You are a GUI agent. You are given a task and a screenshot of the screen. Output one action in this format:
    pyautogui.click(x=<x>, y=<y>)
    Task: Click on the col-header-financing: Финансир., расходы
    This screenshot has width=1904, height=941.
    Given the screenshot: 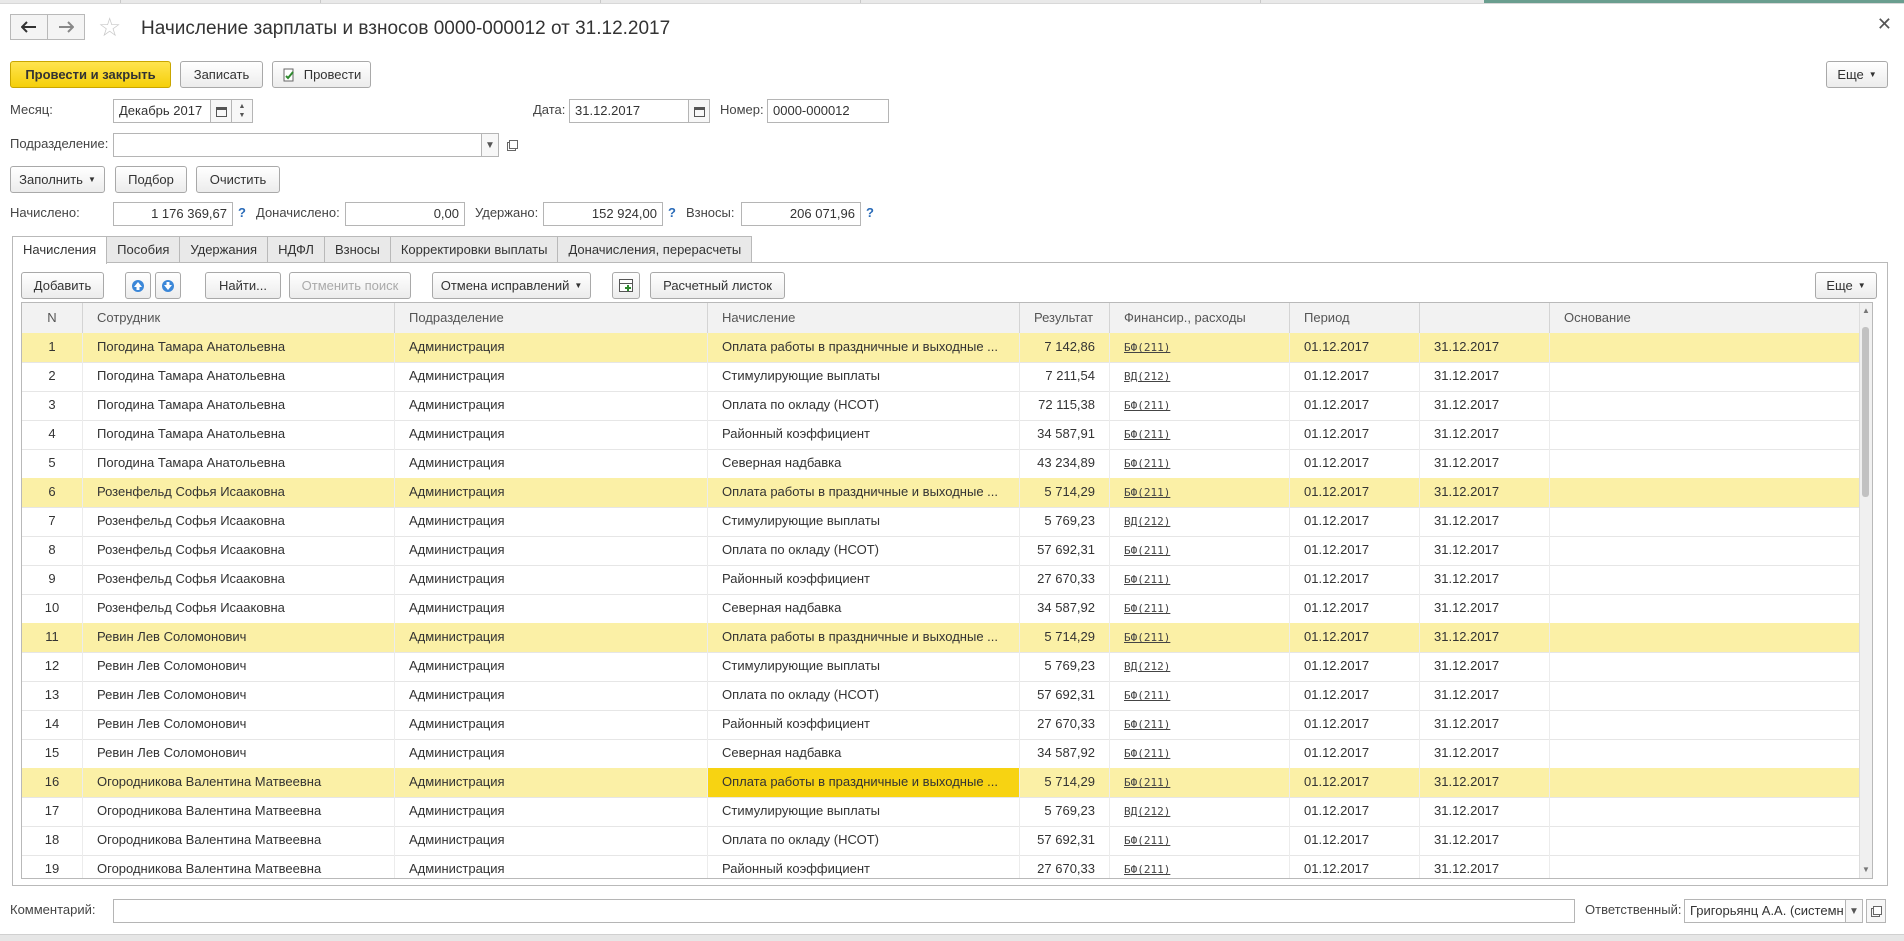 What is the action you would take?
    pyautogui.click(x=1200, y=318)
    